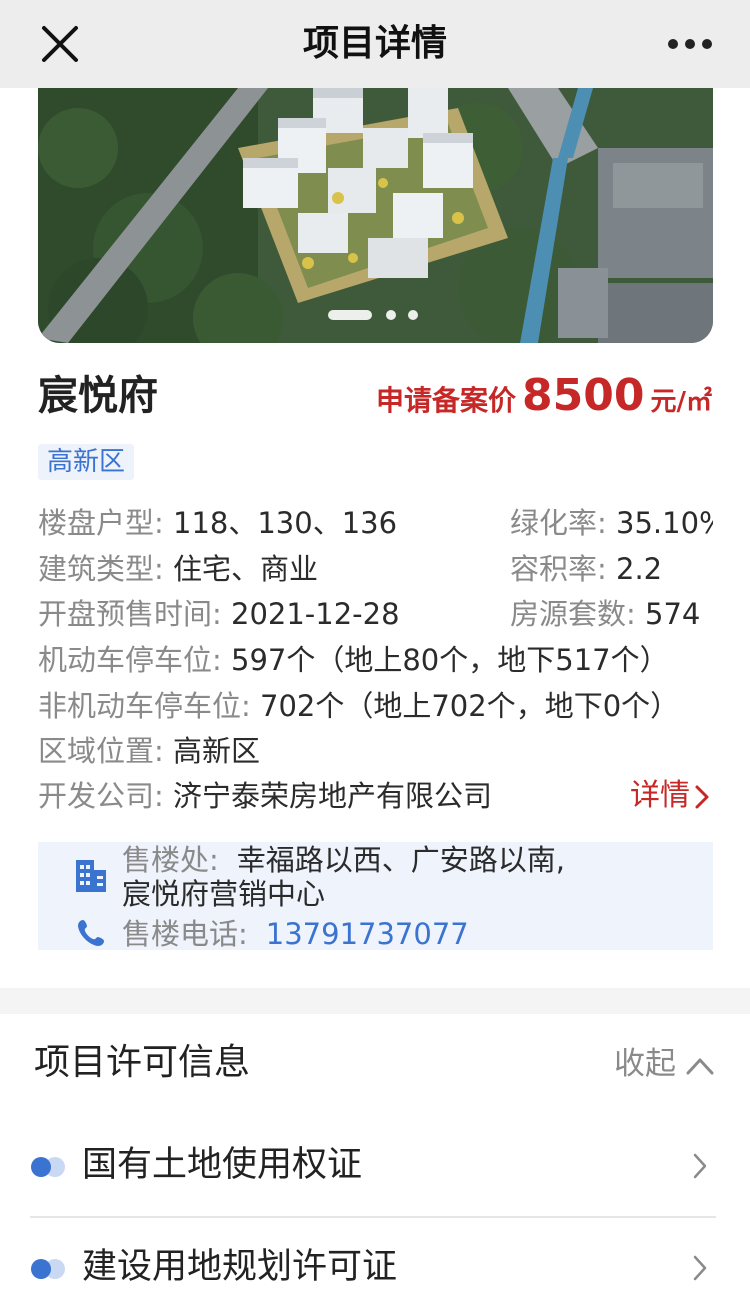  I want to click on nonmotor-parking-value: 702个（地上702个，地下0个）, so click(470, 706).